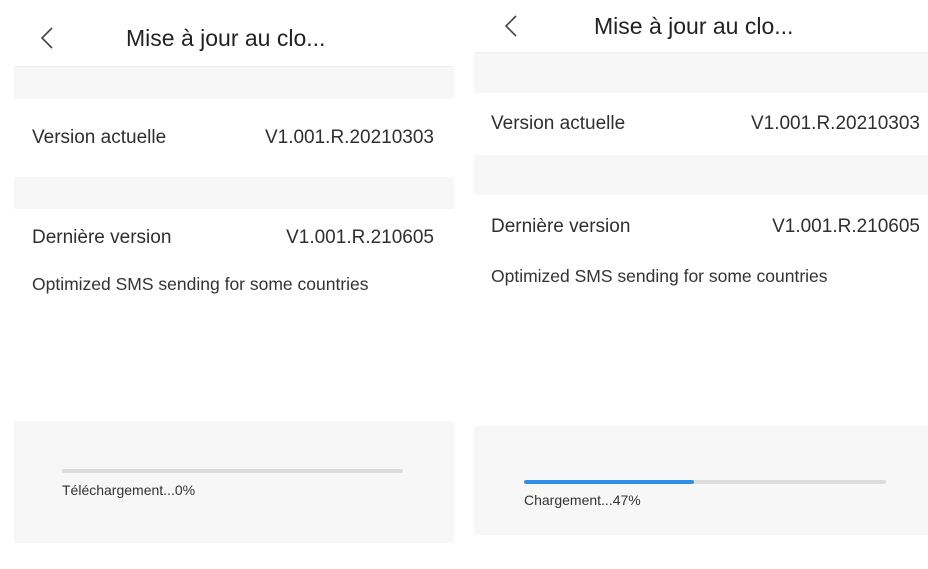 This screenshot has width=928, height=569. Describe the element at coordinates (129, 490) in the screenshot. I see `progress-label: Téléchargement...0%` at that location.